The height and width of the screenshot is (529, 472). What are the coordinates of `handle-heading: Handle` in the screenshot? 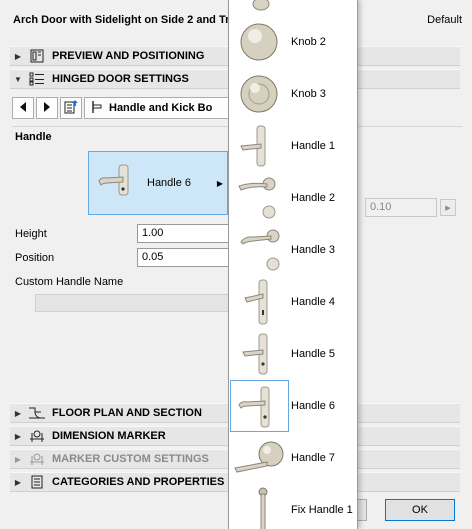 It's located at (33, 137).